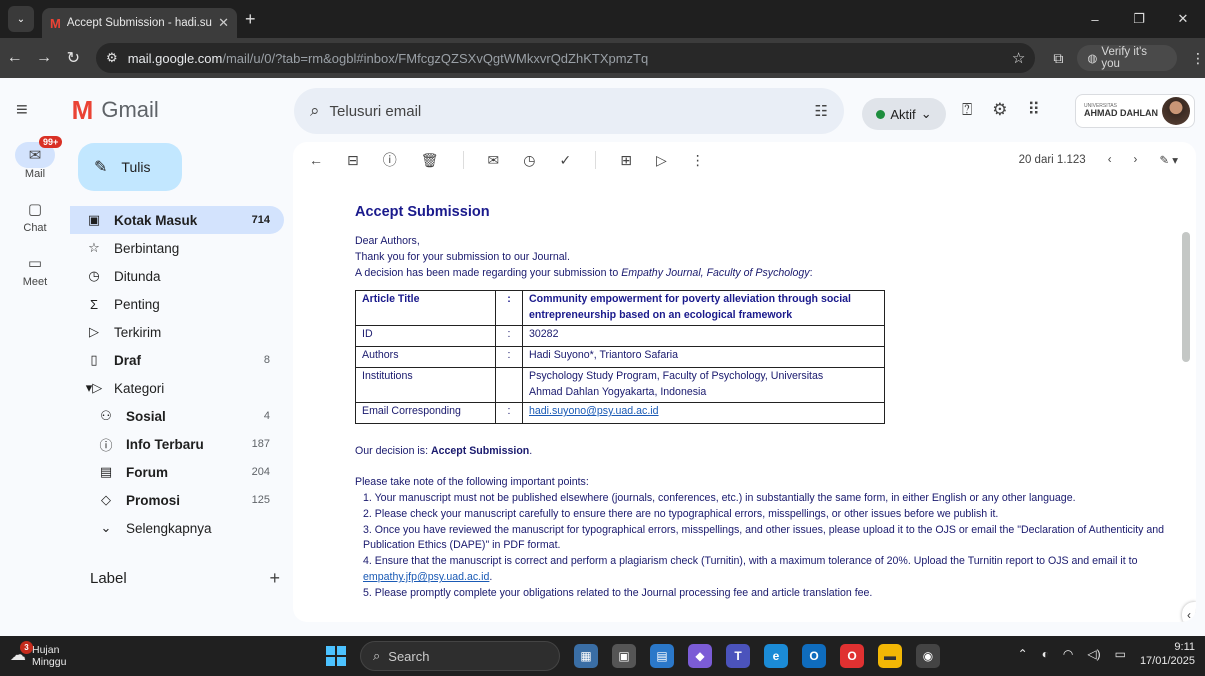 This screenshot has width=1205, height=676. I want to click on clock-icon: ◷, so click(94, 275).